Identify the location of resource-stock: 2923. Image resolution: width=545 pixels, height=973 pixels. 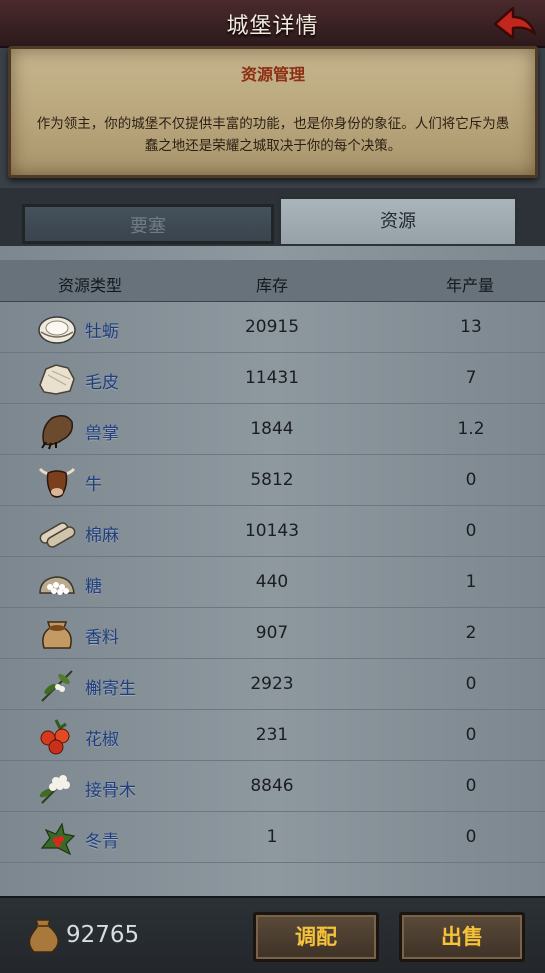
(272, 684).